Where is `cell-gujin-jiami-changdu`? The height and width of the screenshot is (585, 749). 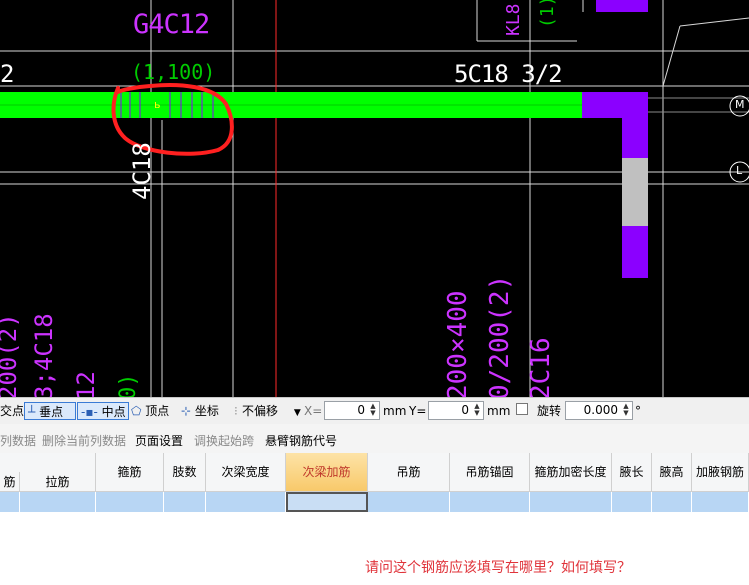
cell-gujin-jiami-changdu is located at coordinates (571, 502).